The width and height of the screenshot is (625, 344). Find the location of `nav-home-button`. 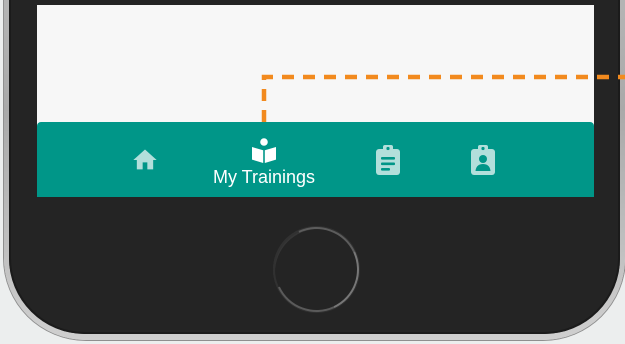

nav-home-button is located at coordinates (145, 159).